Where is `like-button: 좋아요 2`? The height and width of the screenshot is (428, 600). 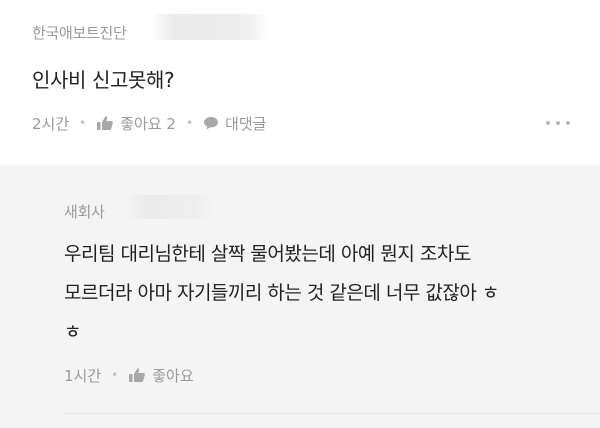 like-button: 좋아요 2 is located at coordinates (136, 123).